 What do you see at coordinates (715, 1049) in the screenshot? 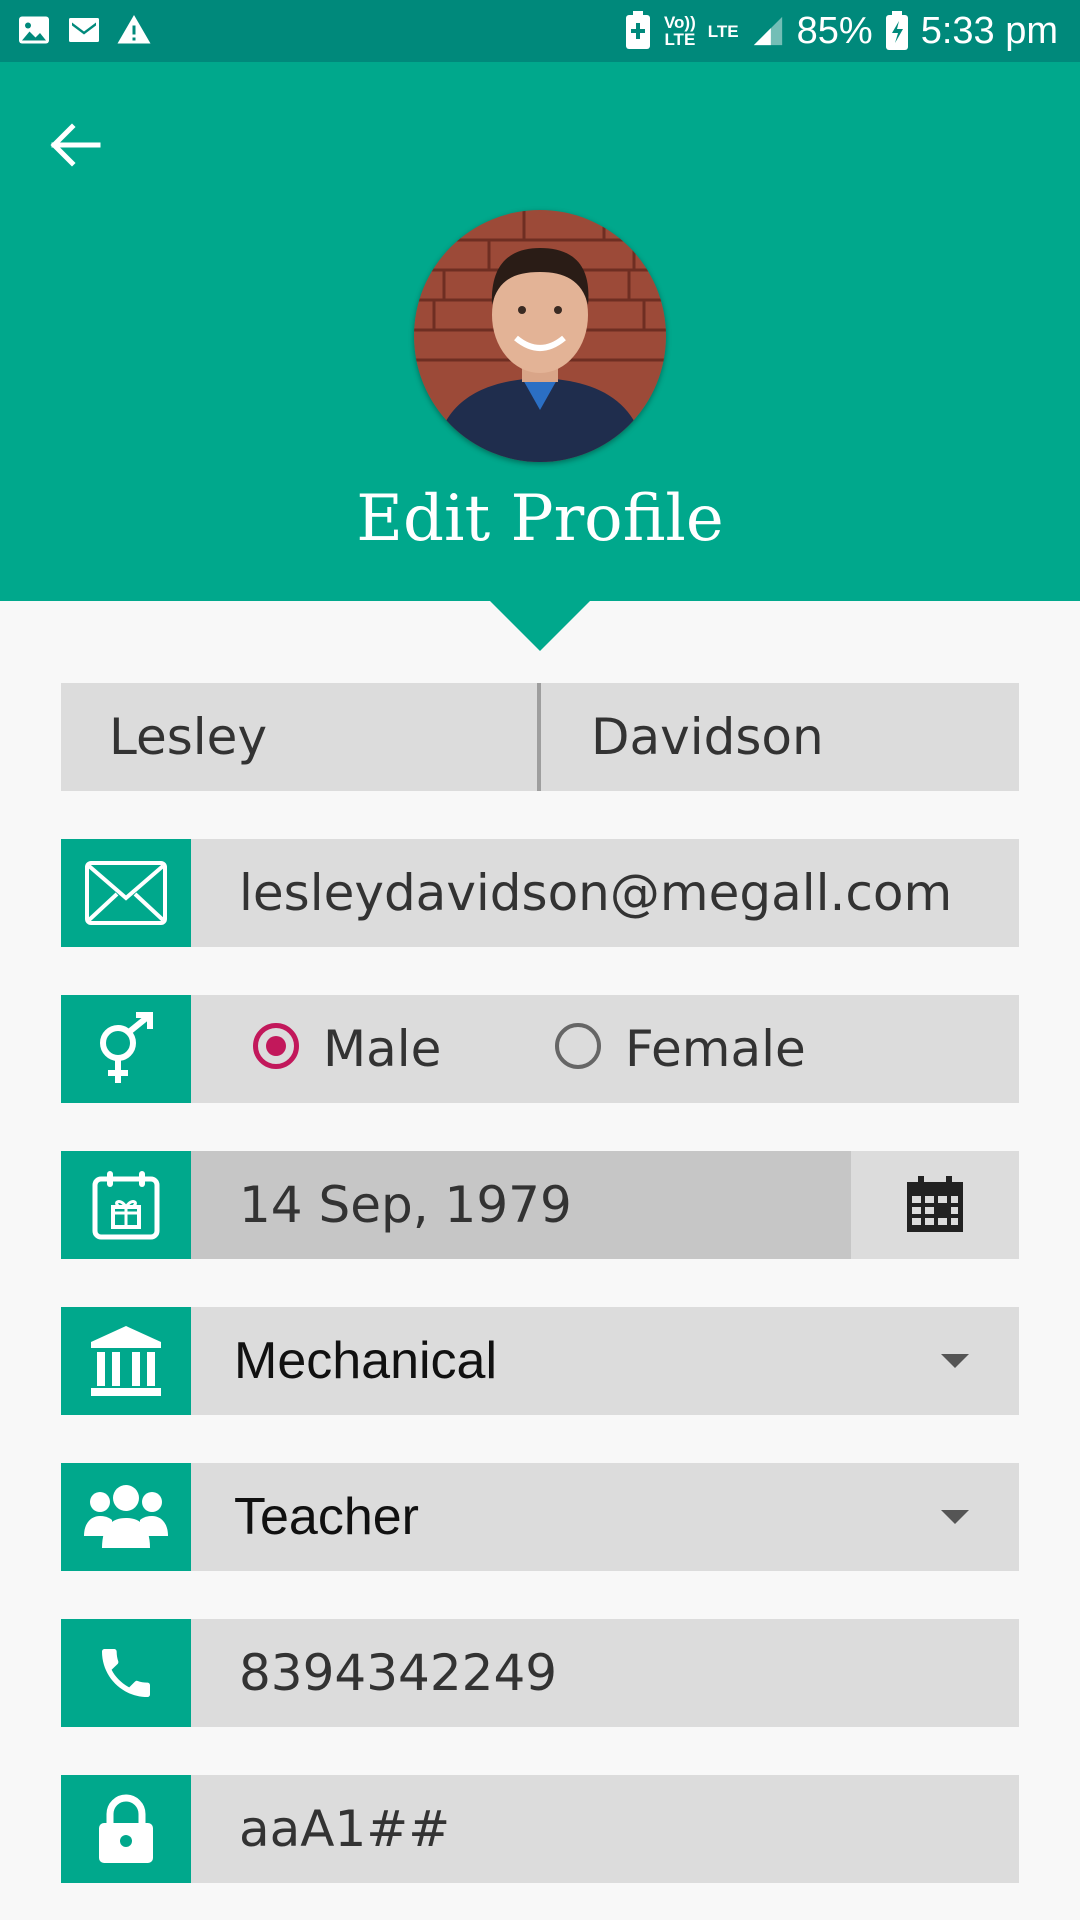
I see `female-radio-label: Female` at bounding box center [715, 1049].